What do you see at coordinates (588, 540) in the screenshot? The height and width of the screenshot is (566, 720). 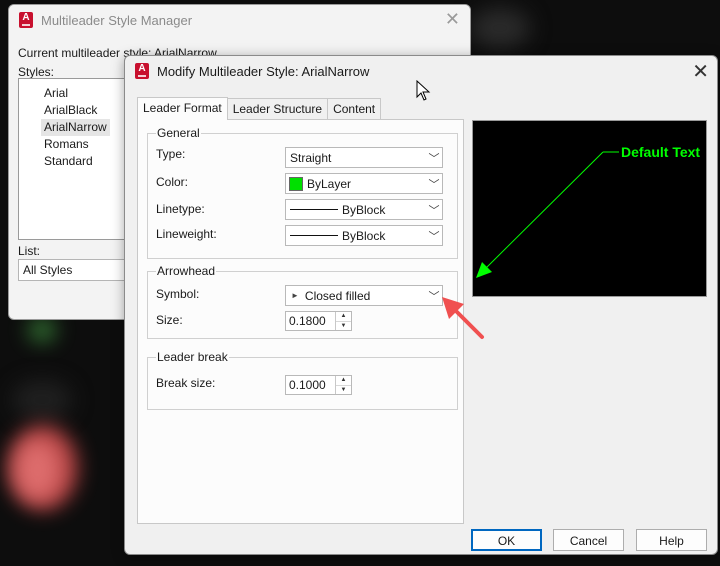 I see `cancel-button: Cancel` at bounding box center [588, 540].